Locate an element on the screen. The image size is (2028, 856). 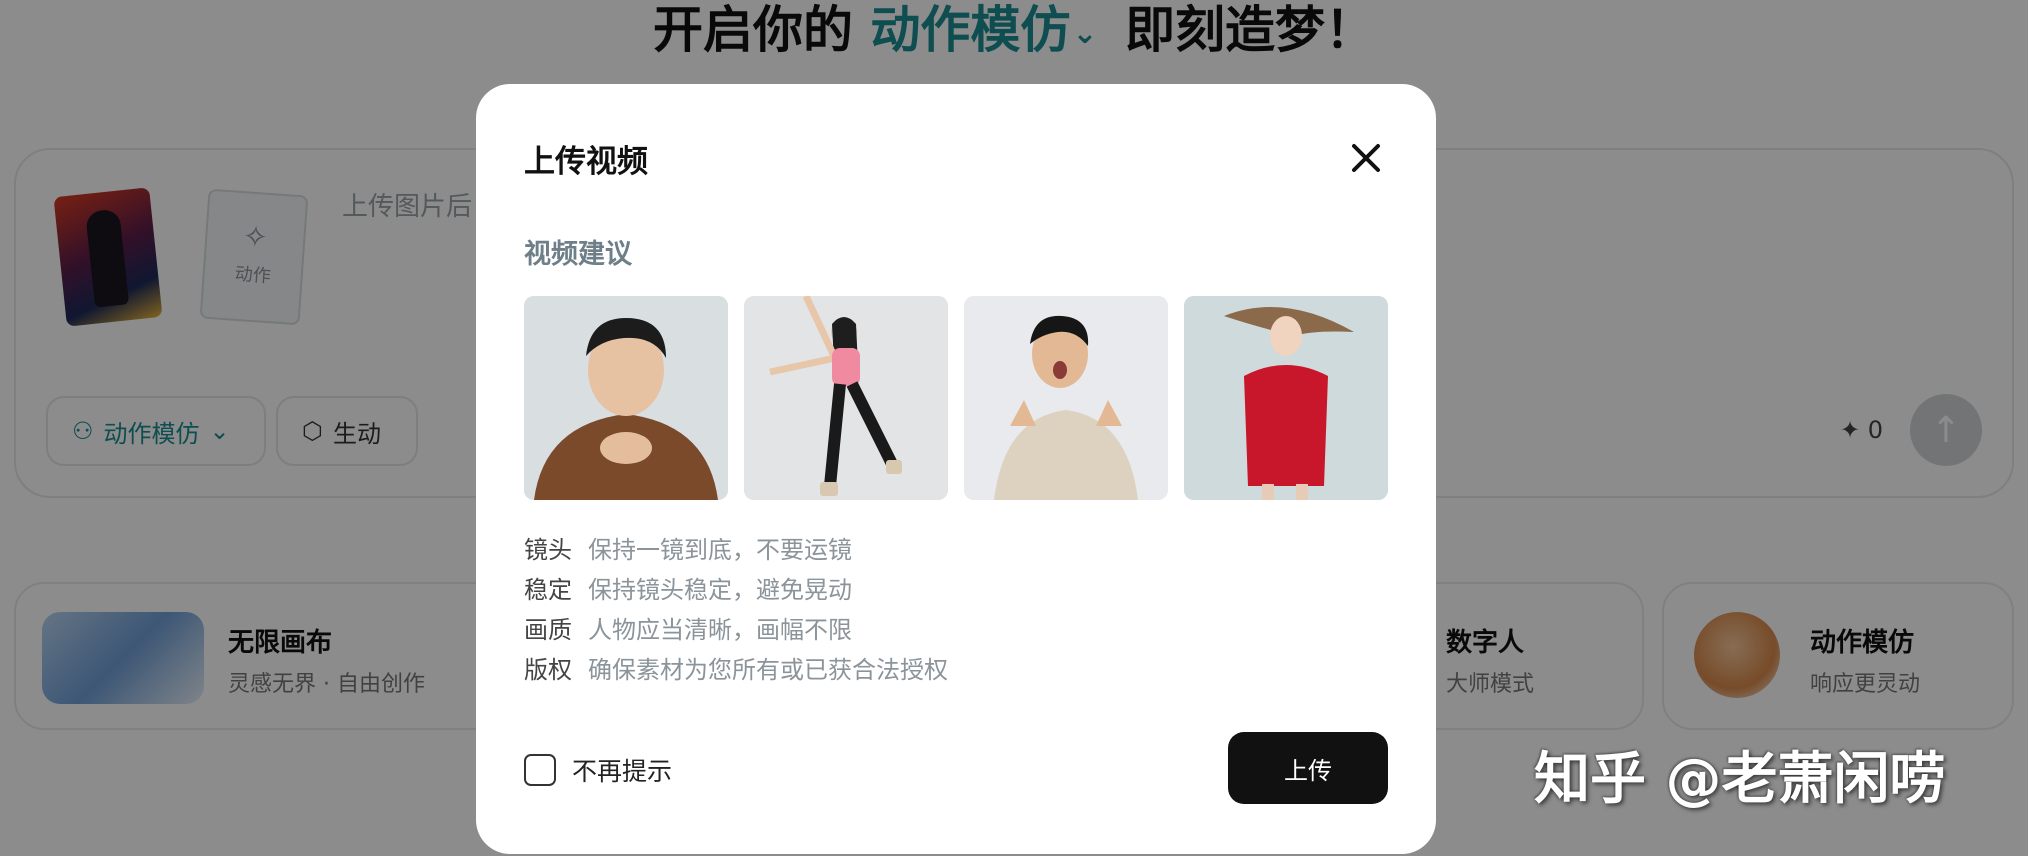
dialog-title: 上传视频 is located at coordinates (586, 162).